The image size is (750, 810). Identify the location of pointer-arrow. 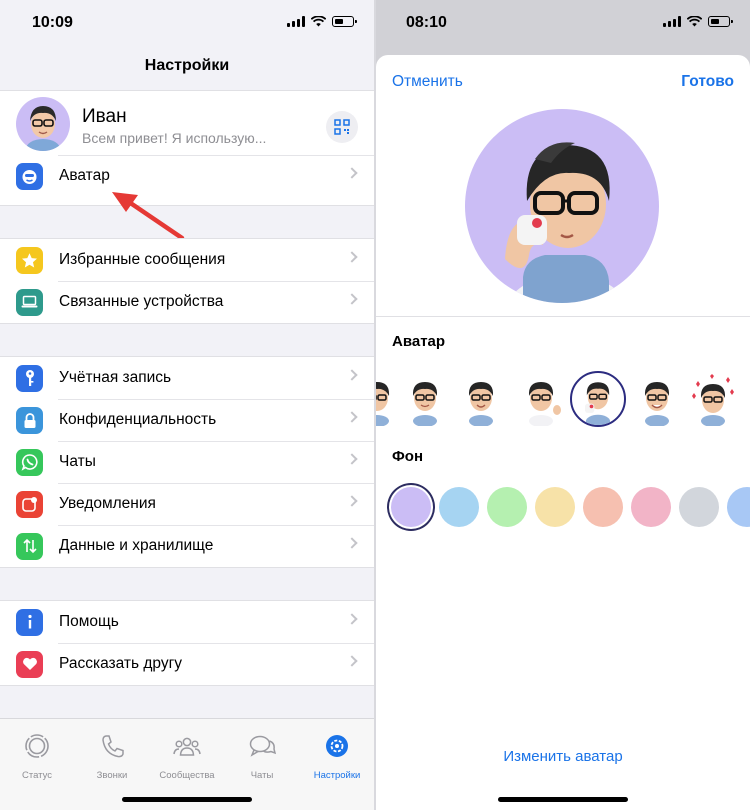
(148, 216).